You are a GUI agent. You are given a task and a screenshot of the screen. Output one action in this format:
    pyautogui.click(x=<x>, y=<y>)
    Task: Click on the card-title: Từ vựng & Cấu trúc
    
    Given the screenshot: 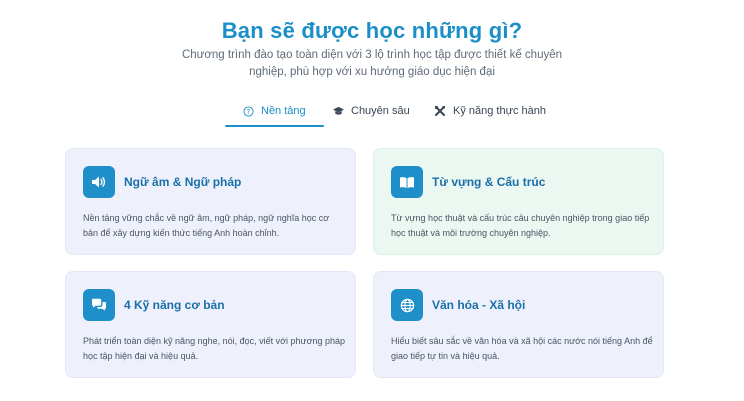 What is the action you would take?
    pyautogui.click(x=489, y=182)
    